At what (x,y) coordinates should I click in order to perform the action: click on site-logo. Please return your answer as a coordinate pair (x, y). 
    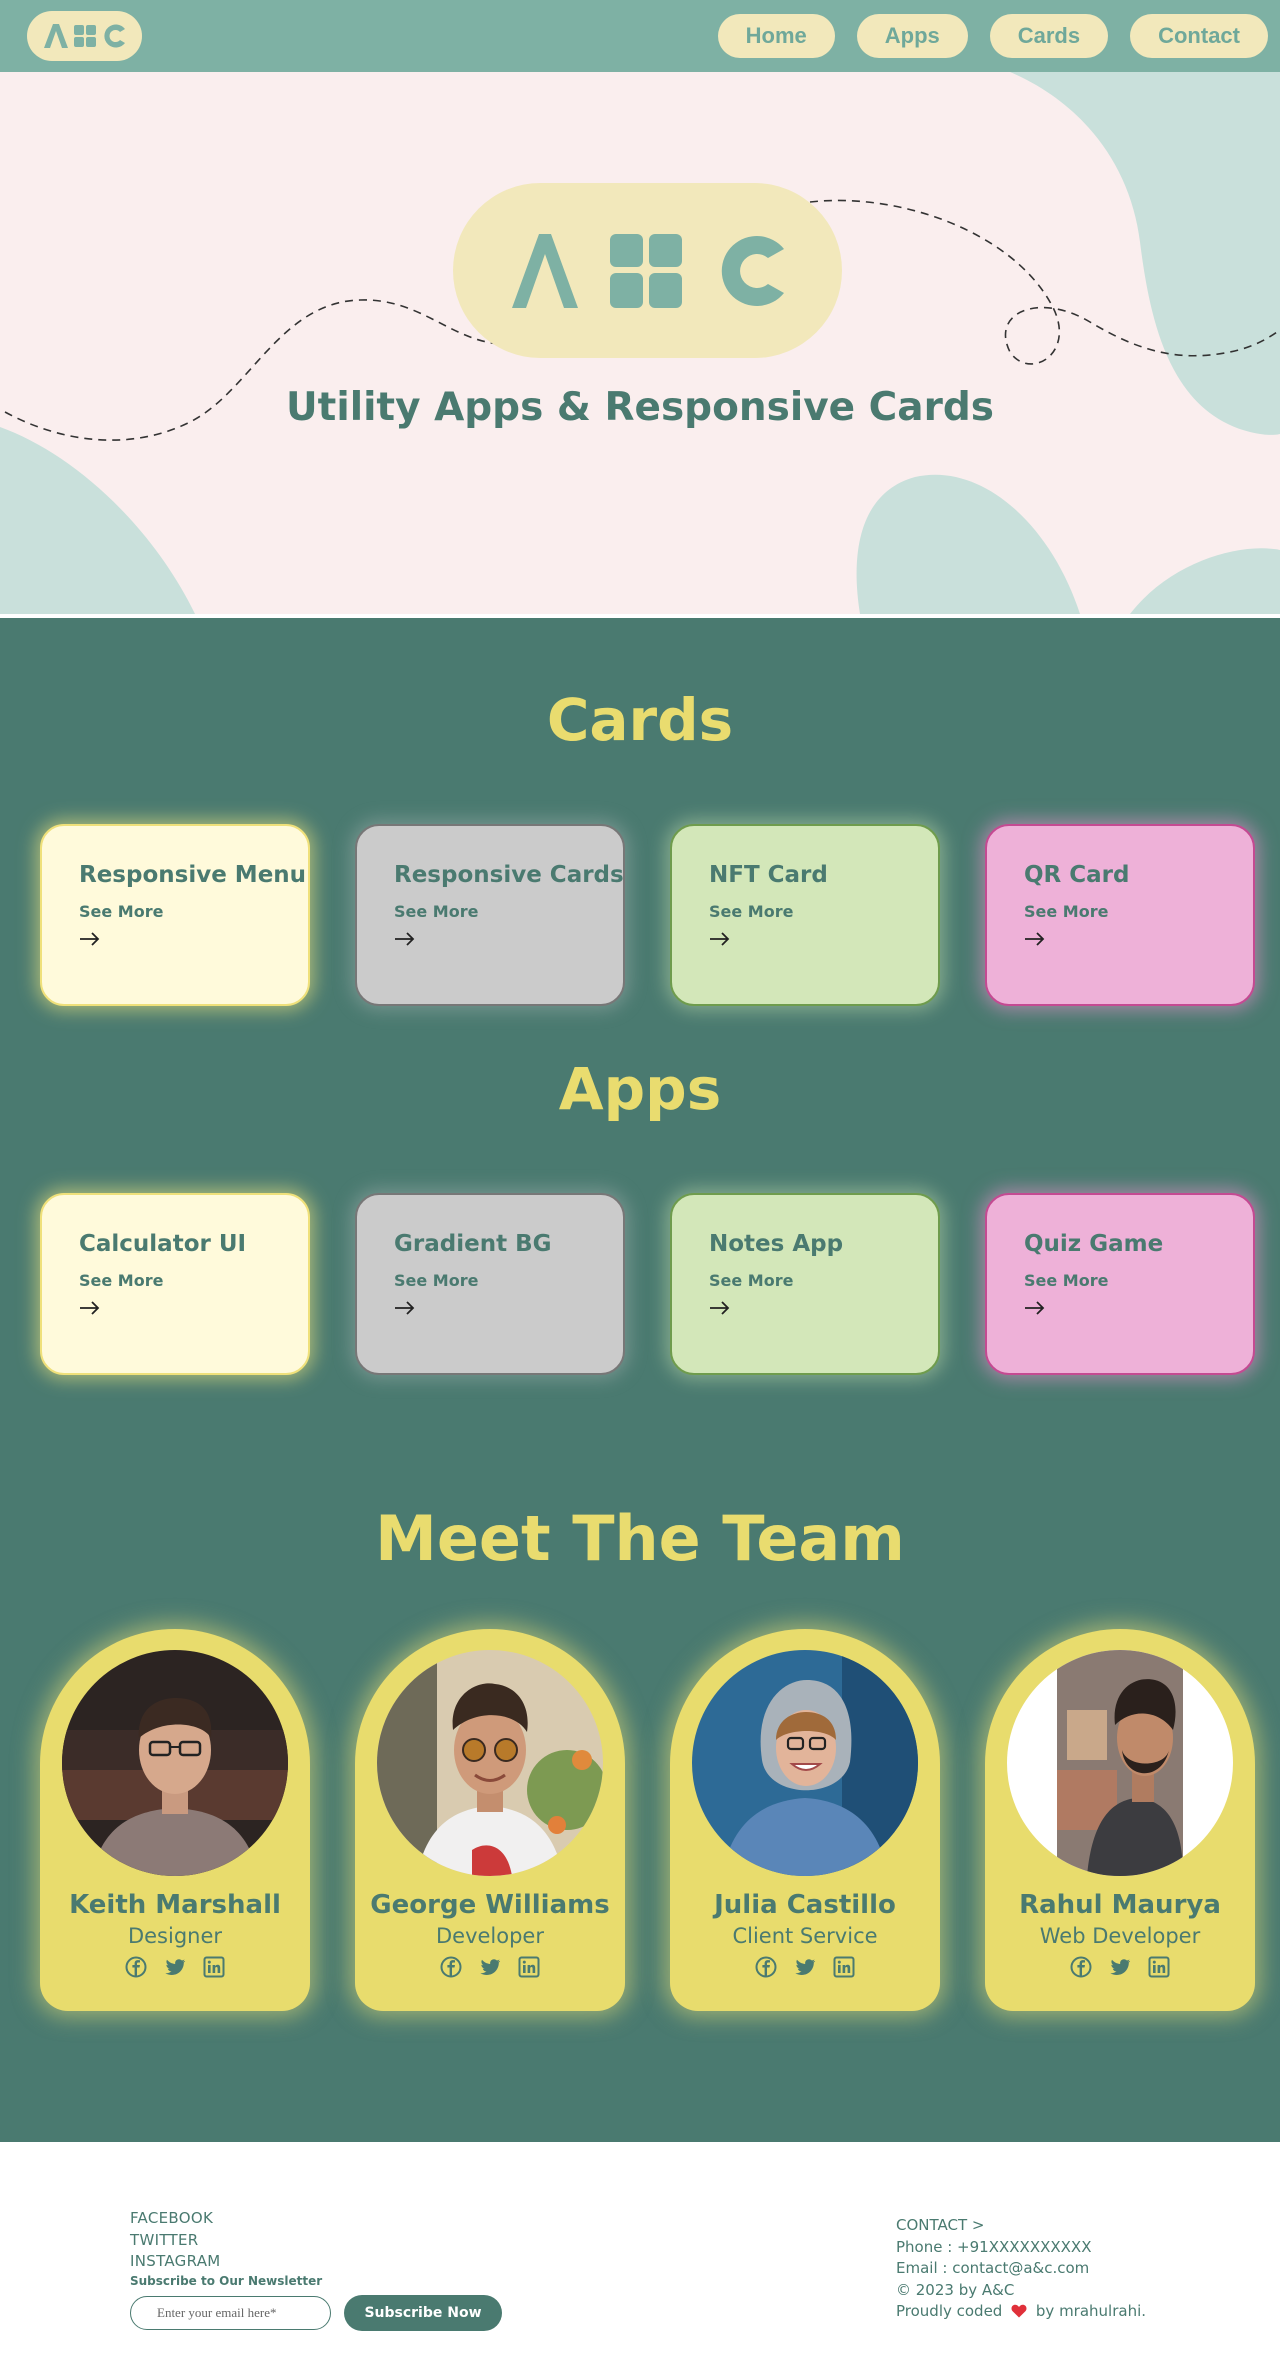
    Looking at the image, I should click on (84, 36).